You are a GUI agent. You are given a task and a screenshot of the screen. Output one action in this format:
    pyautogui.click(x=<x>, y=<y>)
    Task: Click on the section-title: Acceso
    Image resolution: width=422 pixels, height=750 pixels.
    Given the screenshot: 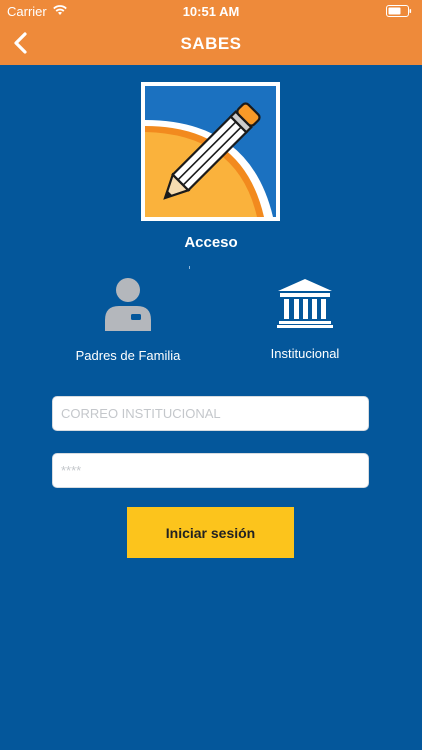 What is the action you would take?
    pyautogui.click(x=211, y=242)
    